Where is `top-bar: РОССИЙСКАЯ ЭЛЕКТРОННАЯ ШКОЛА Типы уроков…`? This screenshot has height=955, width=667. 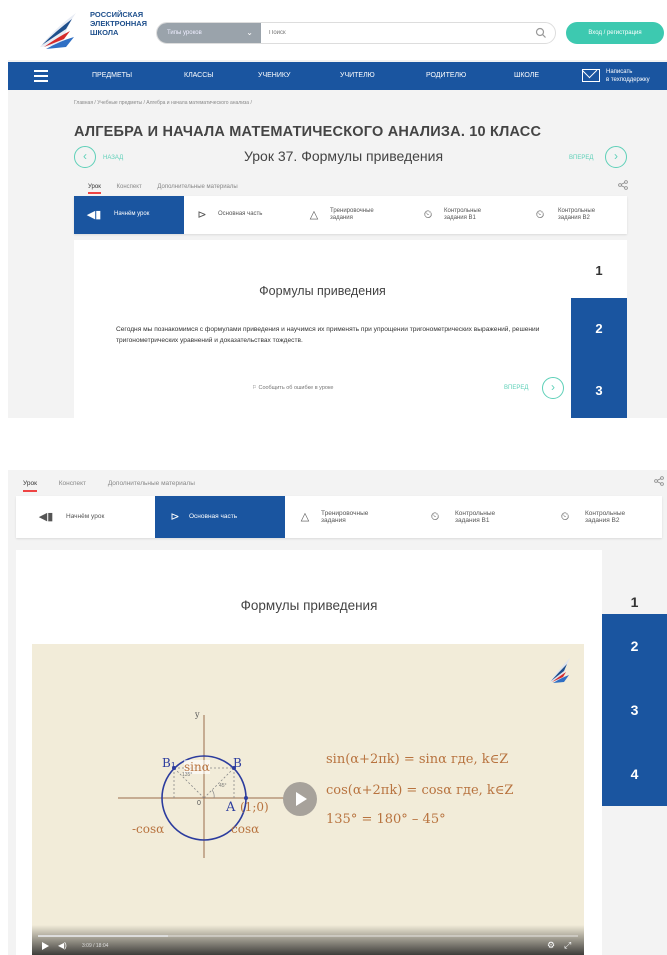
top-bar: РОССИЙСКАЯ ЭЛЕКТРОННАЯ ШКОЛА Типы уроков… is located at coordinates (337, 30).